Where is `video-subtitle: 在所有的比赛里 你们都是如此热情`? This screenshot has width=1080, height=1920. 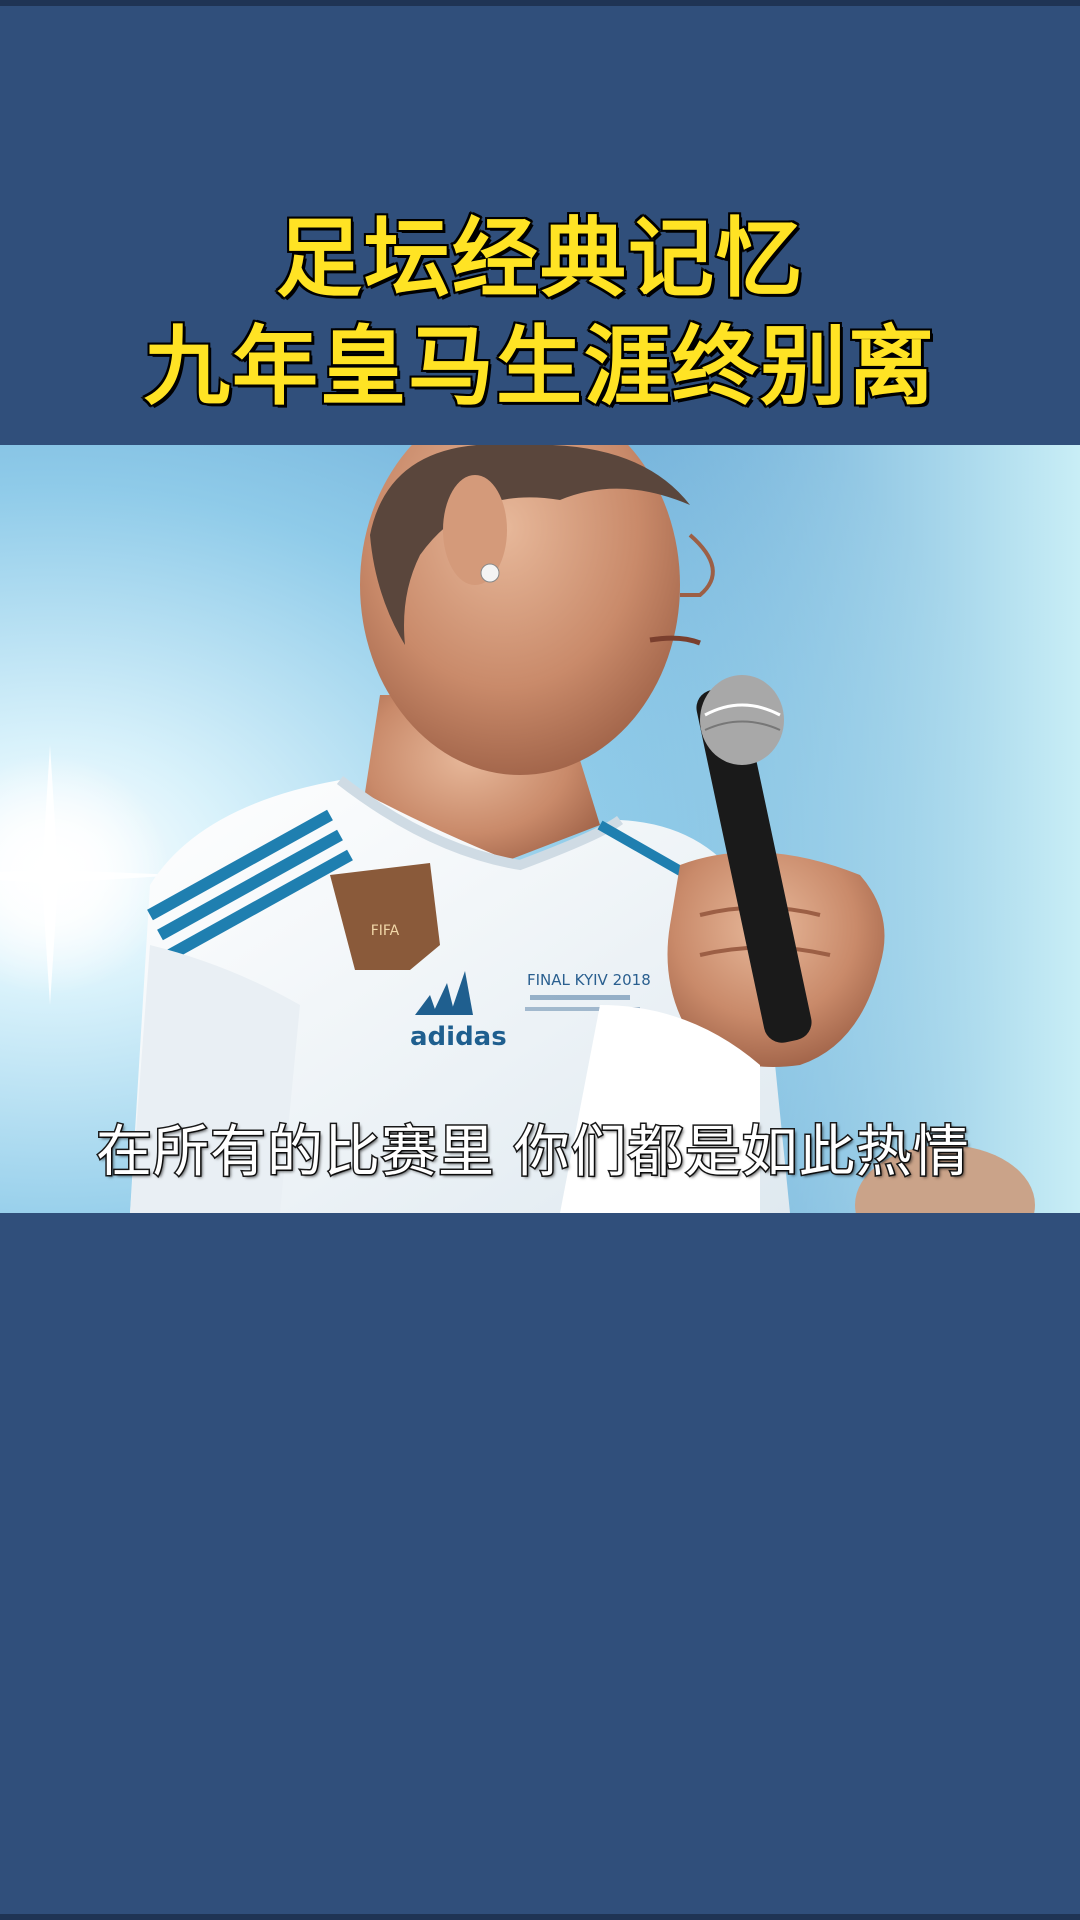
video-subtitle: 在所有的比赛里 你们都是如此热情 is located at coordinates (533, 1153).